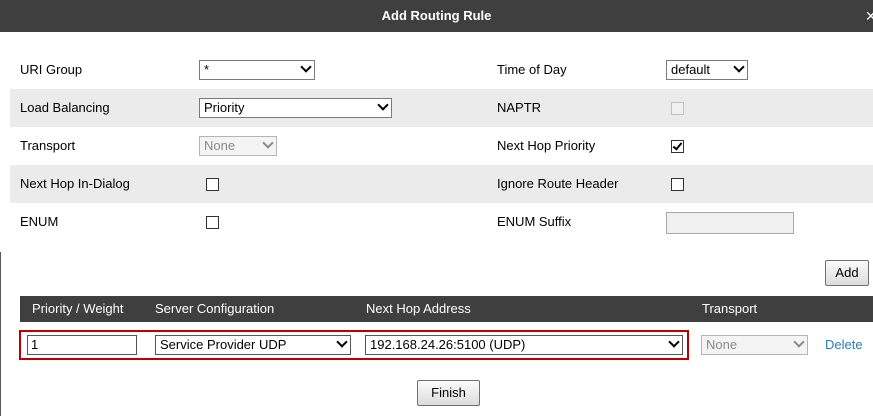  What do you see at coordinates (212, 222) in the screenshot?
I see `enum-checkbox` at bounding box center [212, 222].